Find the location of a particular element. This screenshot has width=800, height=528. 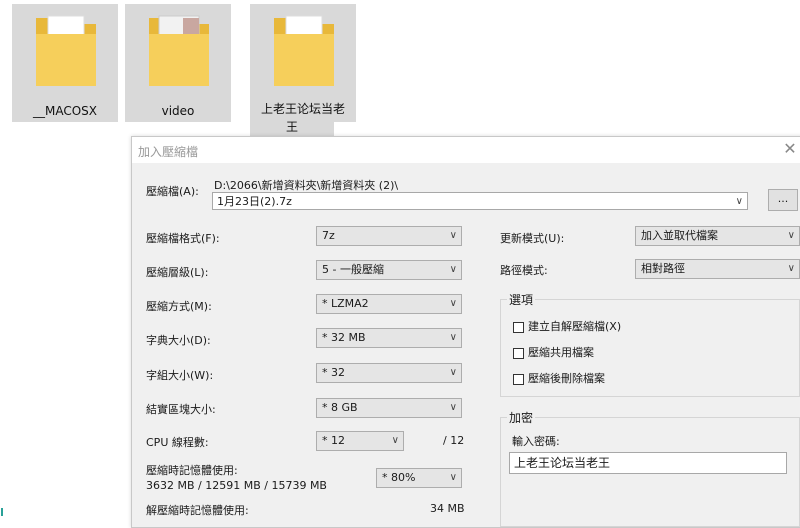

mem-value: * 80% is located at coordinates (399, 477).